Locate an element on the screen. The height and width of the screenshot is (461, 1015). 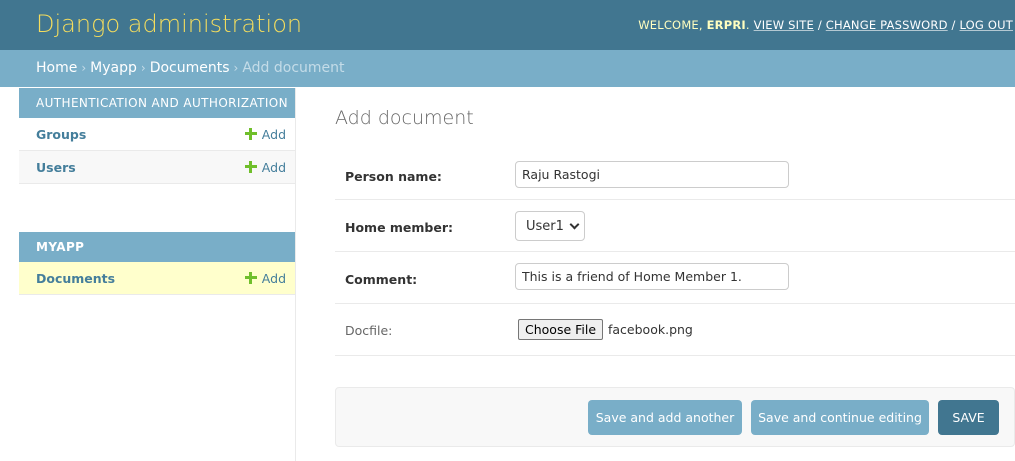
breadcrumb-model: Documents is located at coordinates (190, 68).